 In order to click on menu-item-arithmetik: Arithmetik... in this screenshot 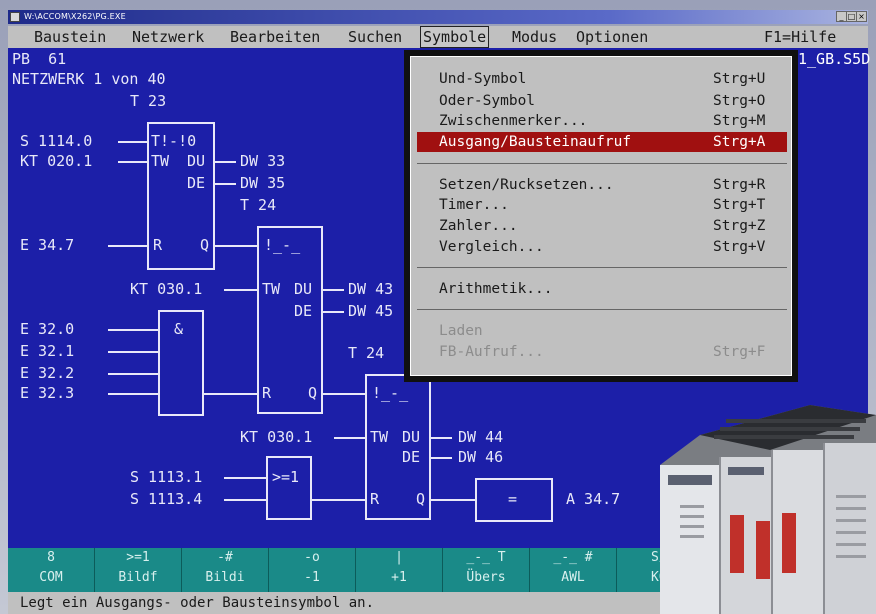, I will do `click(602, 289)`.